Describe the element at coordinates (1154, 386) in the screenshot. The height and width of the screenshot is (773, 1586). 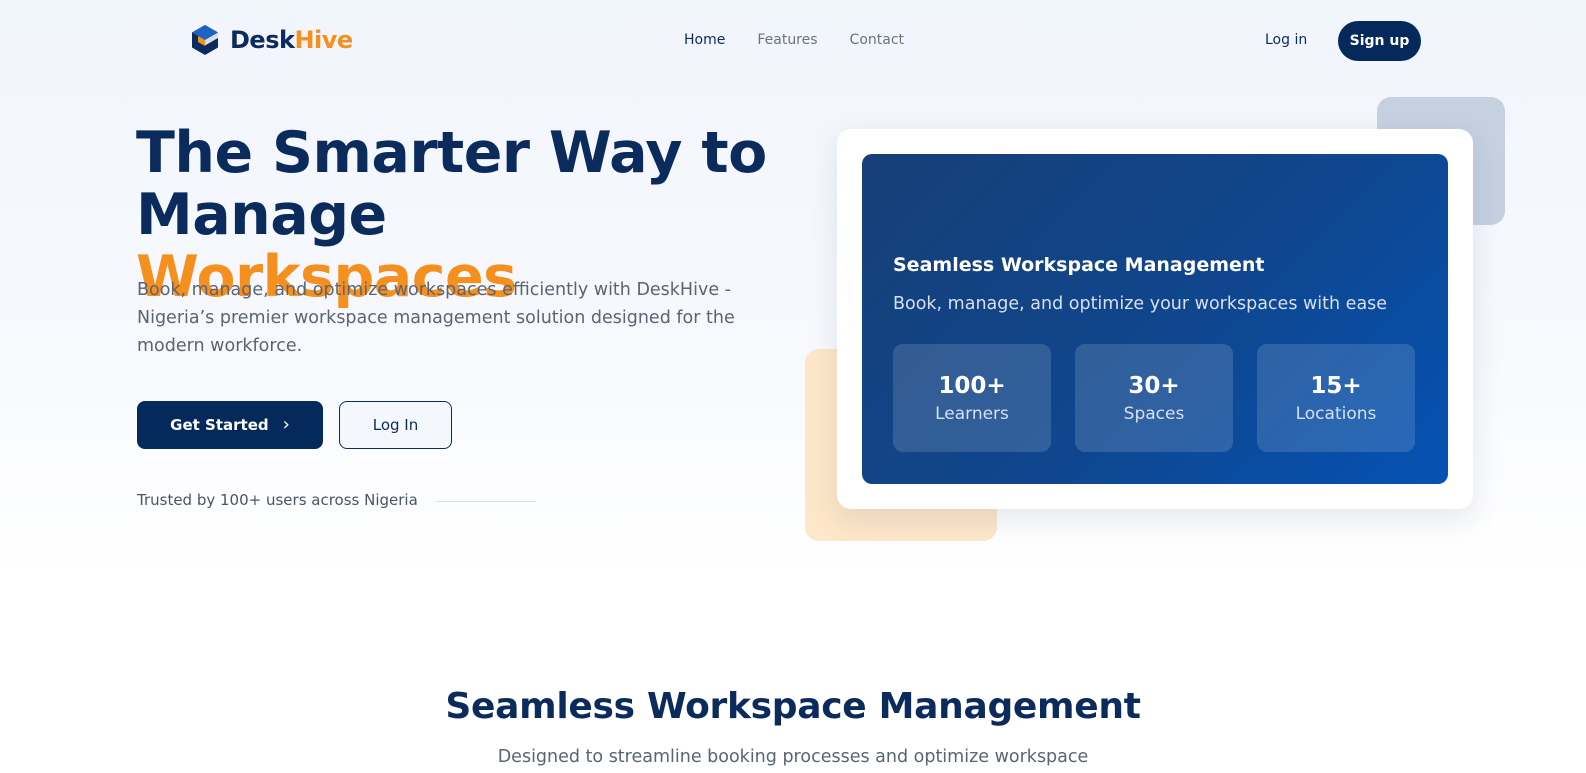
I see `stat-value: 30+` at that location.